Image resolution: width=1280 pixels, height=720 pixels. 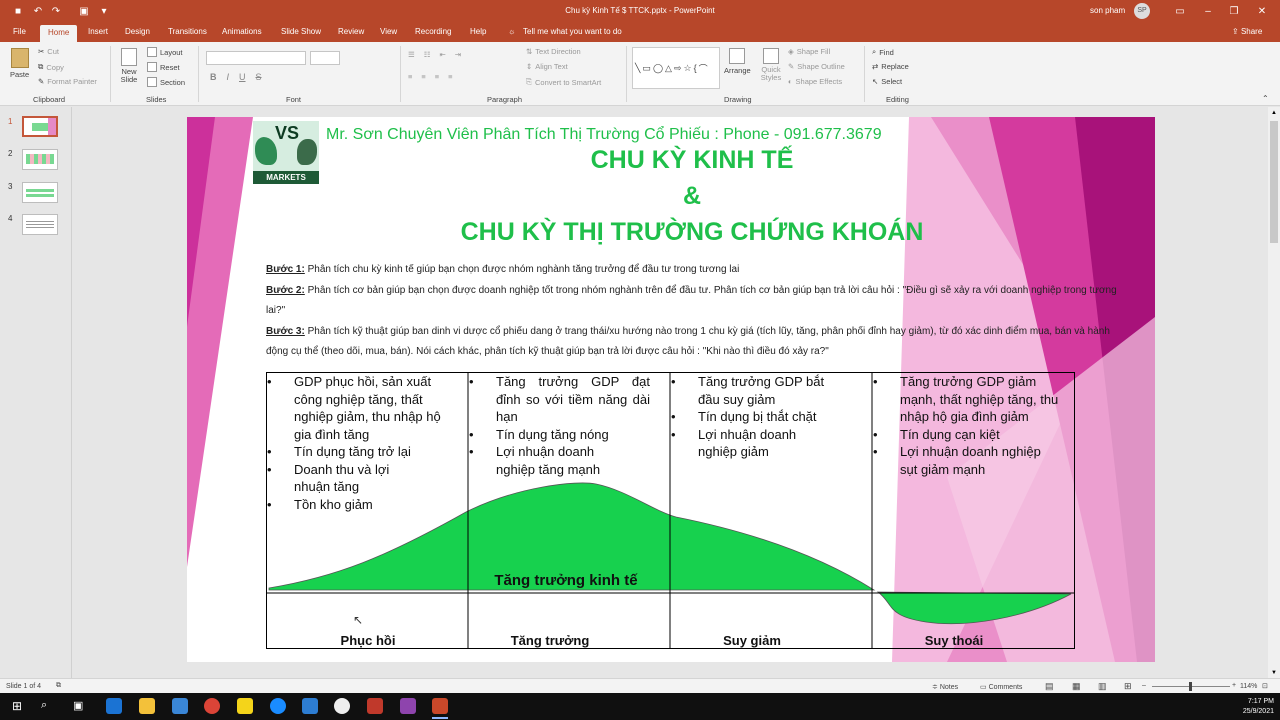 What do you see at coordinates (1265, 98) in the screenshot?
I see `collapse-ribbon-icon: ⌃` at bounding box center [1265, 98].